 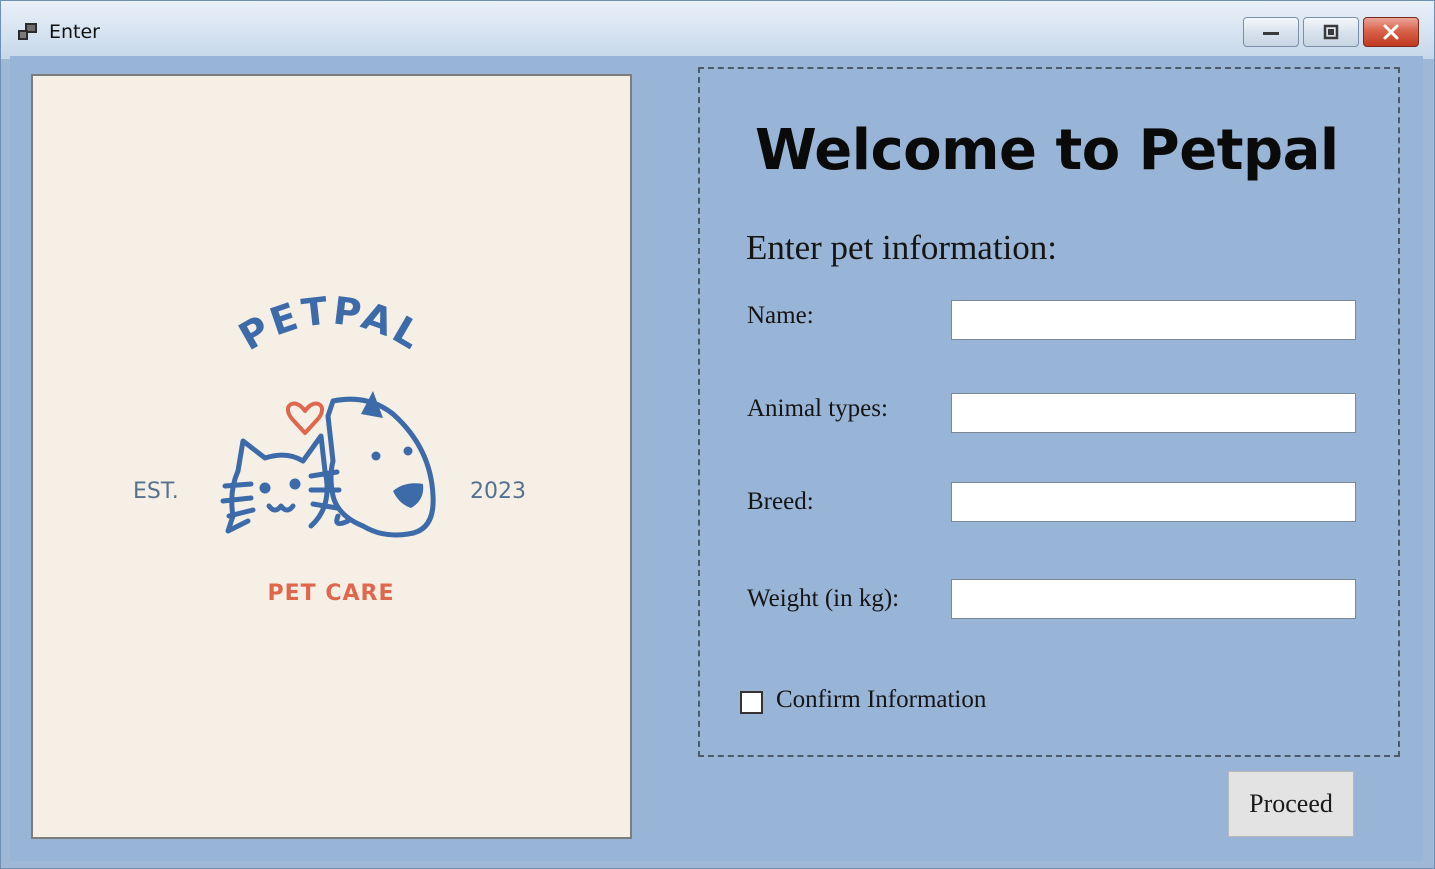 What do you see at coordinates (376, 456) in the screenshot?
I see `dog-eye-left` at bounding box center [376, 456].